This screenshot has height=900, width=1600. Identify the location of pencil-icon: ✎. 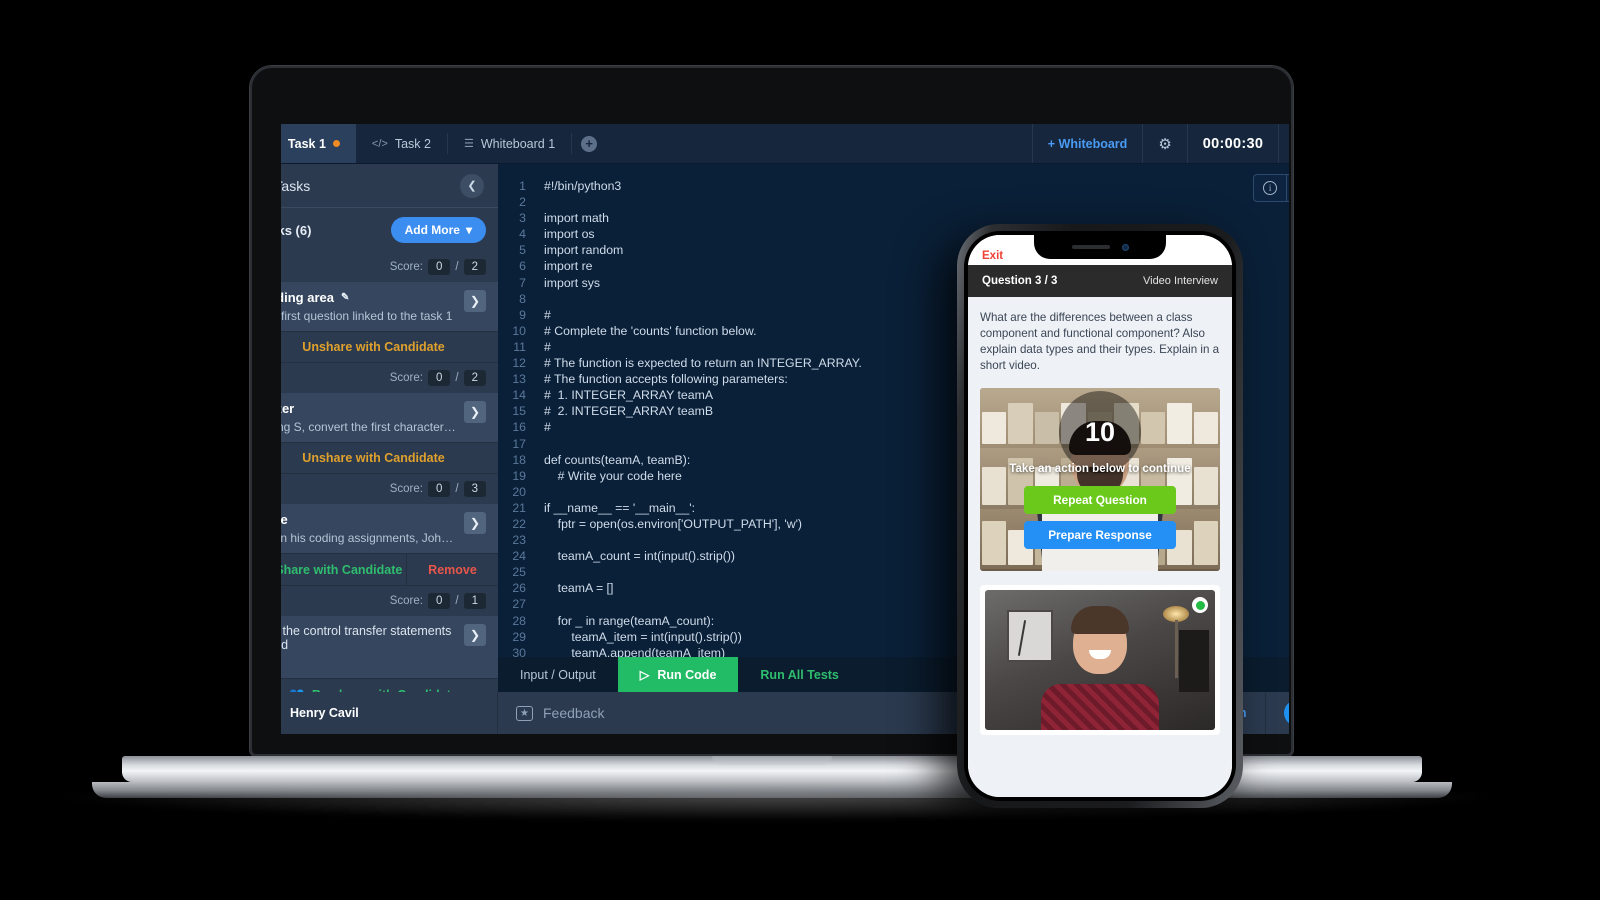
(345, 297).